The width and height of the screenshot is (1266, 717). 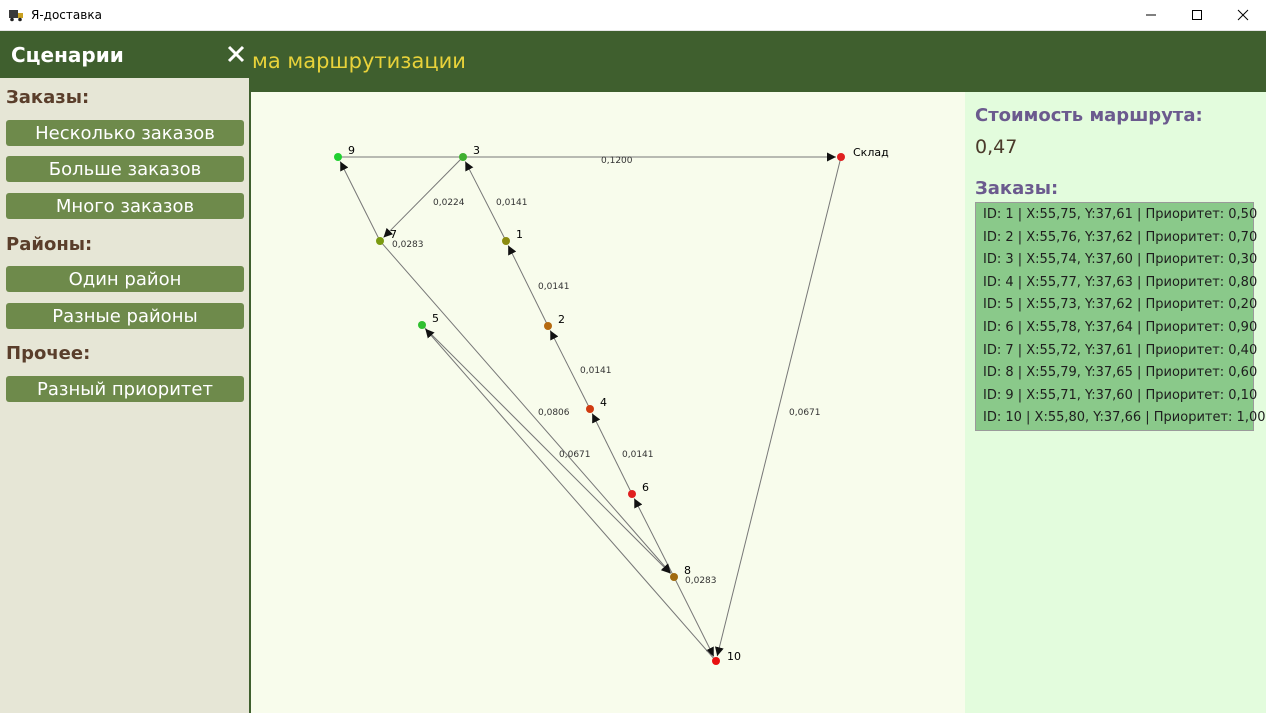 What do you see at coordinates (476, 150) in the screenshot?
I see `node-label: 3` at bounding box center [476, 150].